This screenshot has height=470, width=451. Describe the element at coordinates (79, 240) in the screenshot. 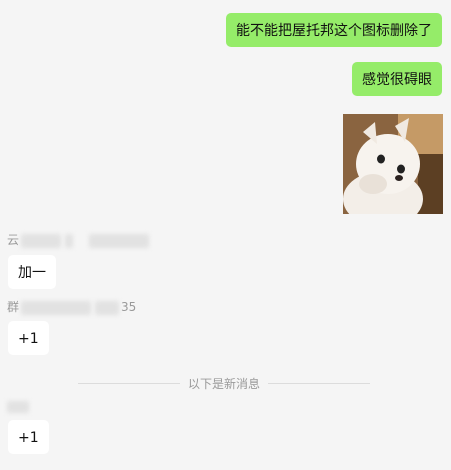

I see `sender-name: 云` at that location.